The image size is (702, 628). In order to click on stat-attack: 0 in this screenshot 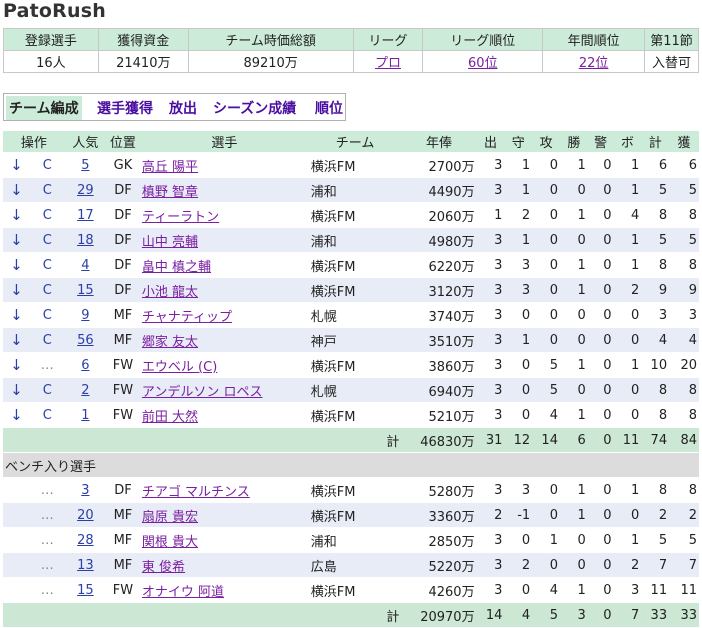, I will do `click(546, 215)`.